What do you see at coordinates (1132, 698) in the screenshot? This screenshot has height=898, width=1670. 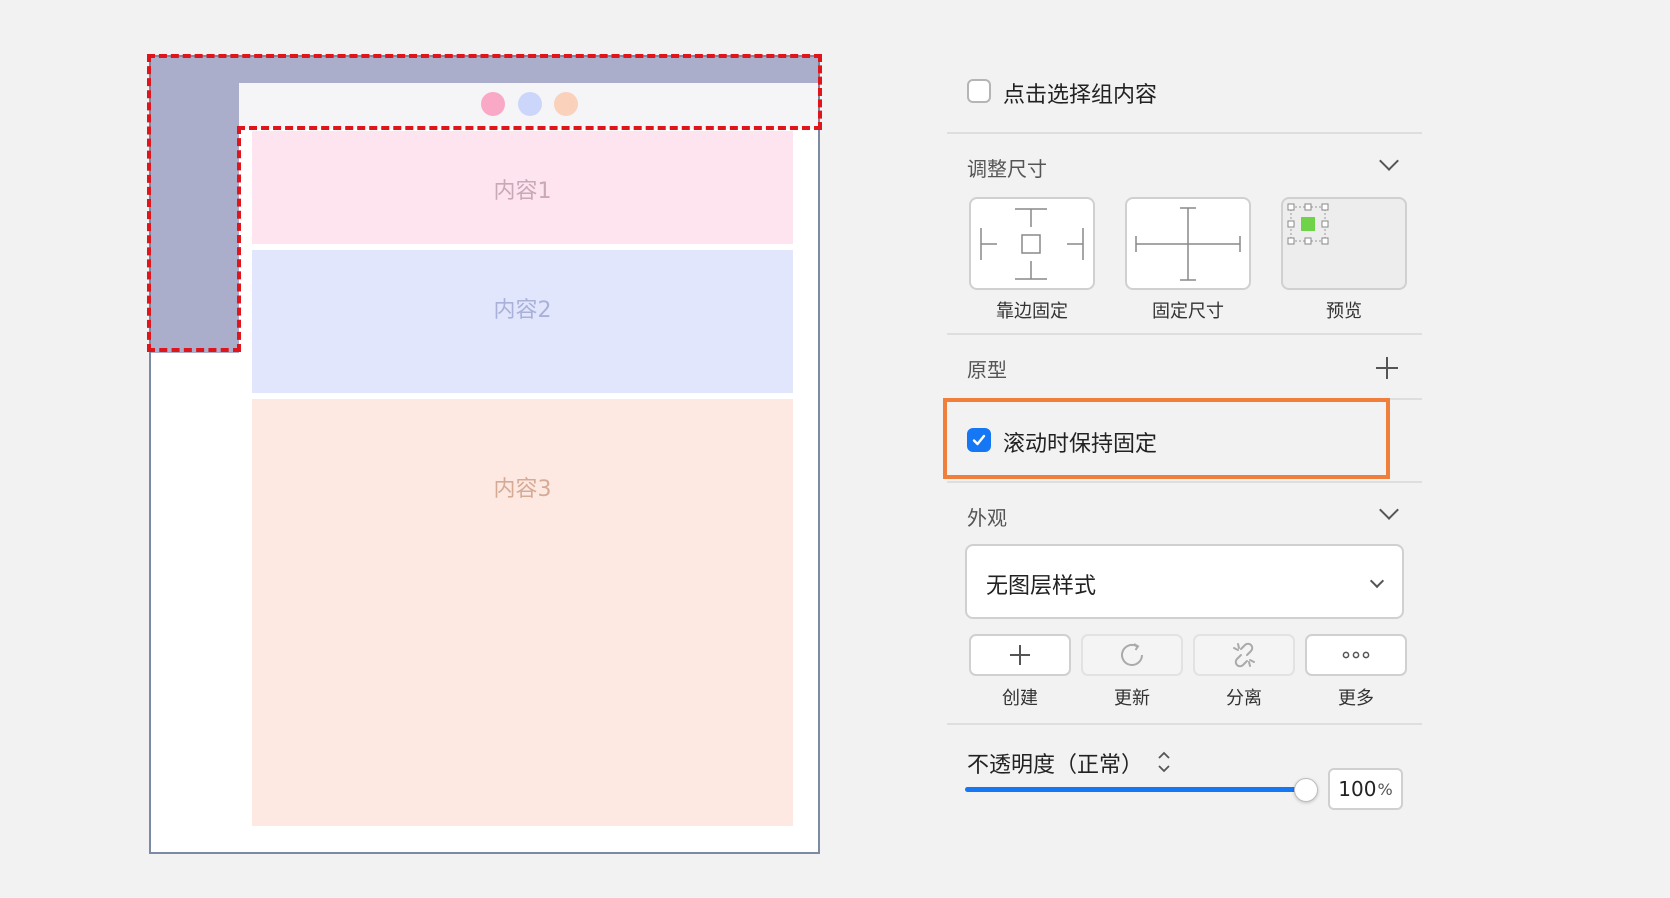 I see `update-label: 更新` at bounding box center [1132, 698].